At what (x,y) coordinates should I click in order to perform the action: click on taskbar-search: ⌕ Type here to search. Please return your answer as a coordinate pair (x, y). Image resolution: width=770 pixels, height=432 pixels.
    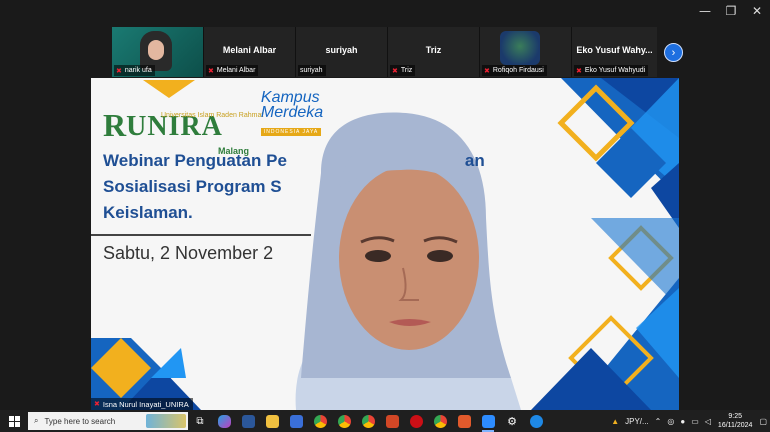
    Looking at the image, I should click on (108, 421).